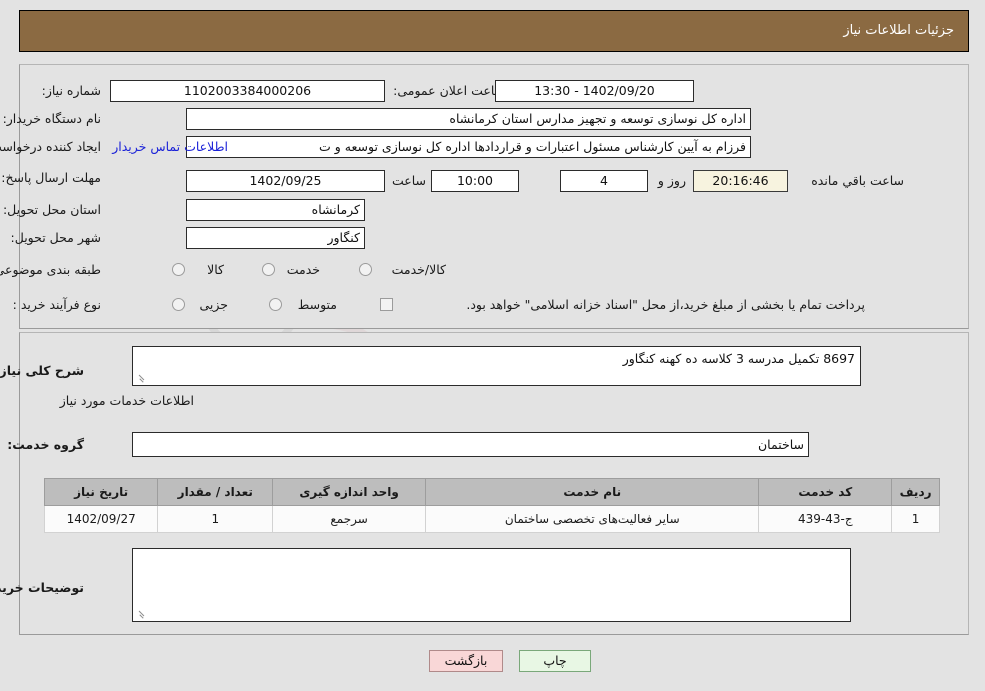  What do you see at coordinates (50, 146) in the screenshot?
I see `requester-label: ایجاد کننده درخواست:` at bounding box center [50, 146].